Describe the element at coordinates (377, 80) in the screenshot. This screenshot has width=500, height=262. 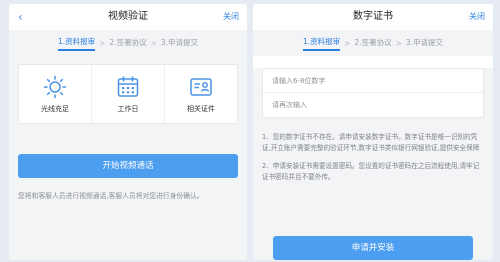
I see `password-input` at that location.